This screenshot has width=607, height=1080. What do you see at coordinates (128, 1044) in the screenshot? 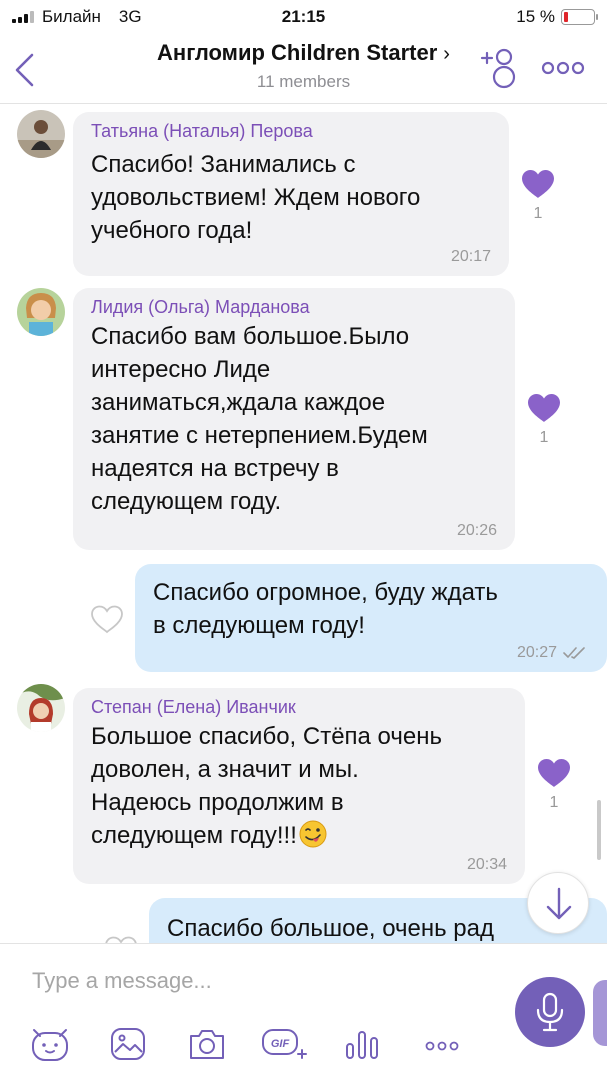
I see `gallery-icon` at bounding box center [128, 1044].